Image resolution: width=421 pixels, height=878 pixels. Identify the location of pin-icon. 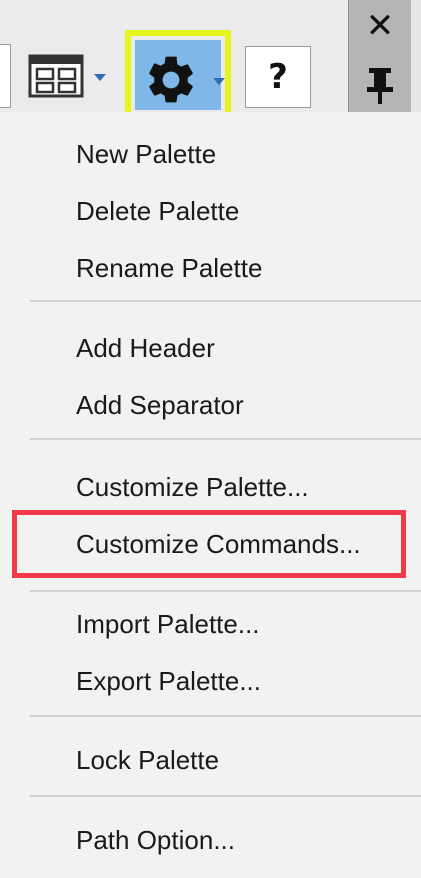
(380, 86).